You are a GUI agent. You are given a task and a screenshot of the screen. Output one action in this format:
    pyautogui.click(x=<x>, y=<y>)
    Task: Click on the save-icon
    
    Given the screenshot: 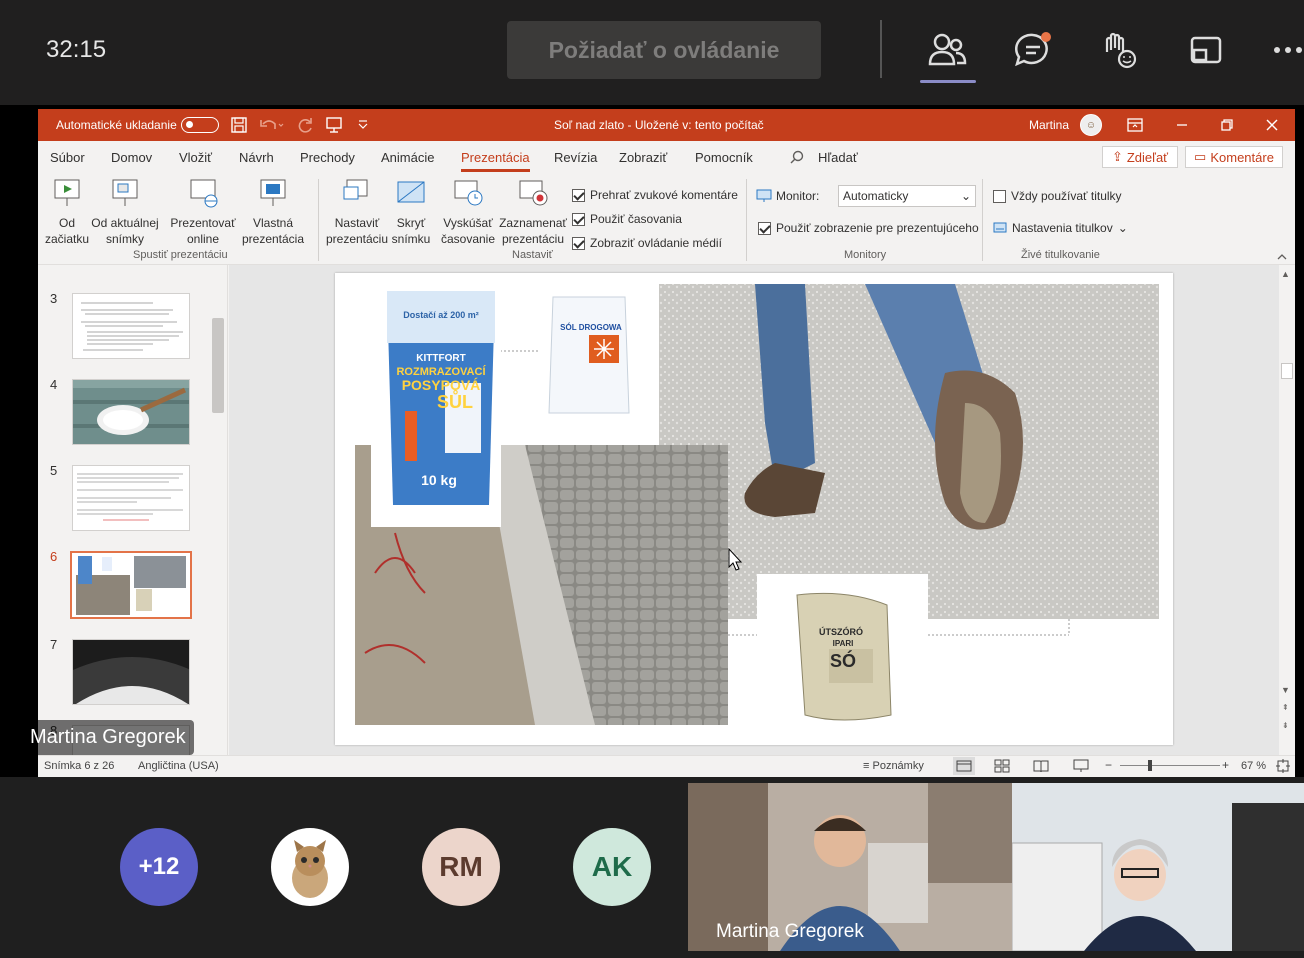 What is the action you would take?
    pyautogui.click(x=239, y=126)
    